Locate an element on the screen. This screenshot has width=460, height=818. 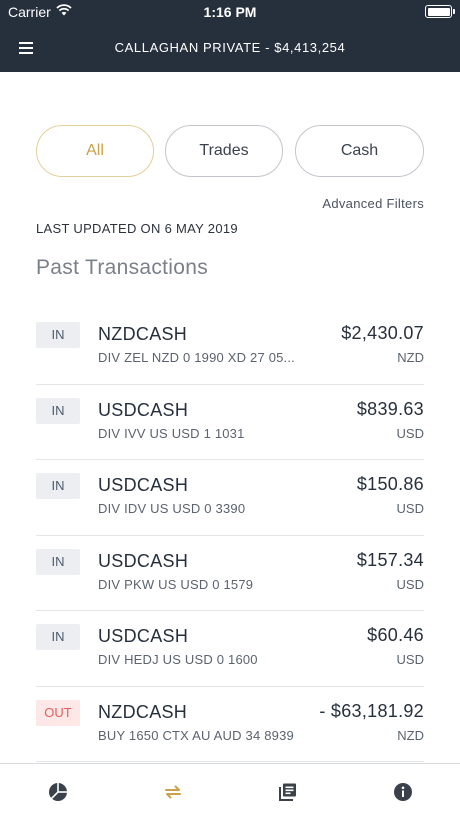
transaction-description: DIV PKW US USD 0 1579 is located at coordinates (176, 584).